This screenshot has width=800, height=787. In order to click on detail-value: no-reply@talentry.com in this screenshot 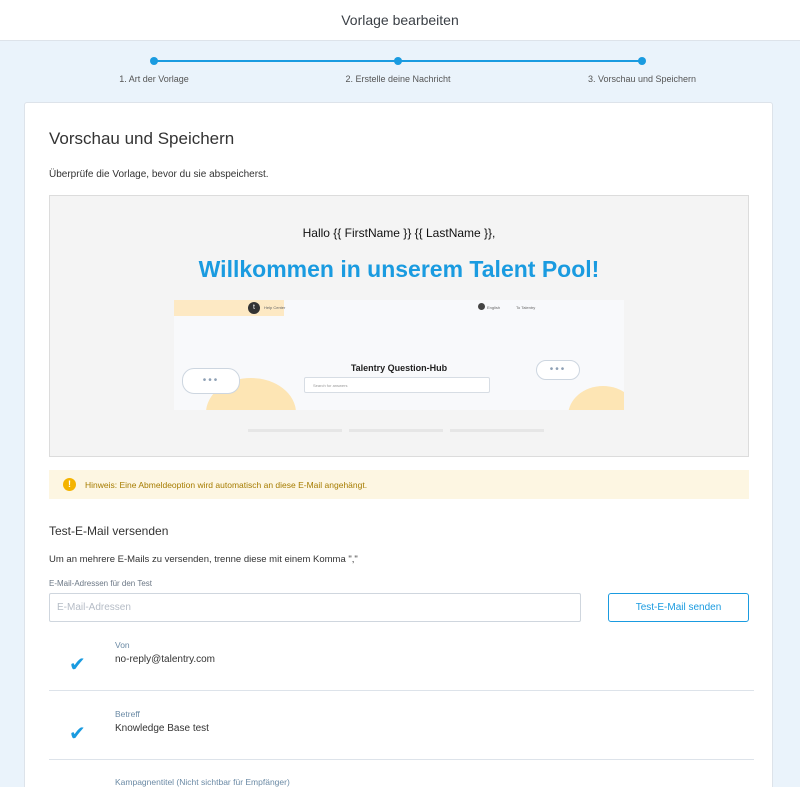, I will do `click(165, 659)`.